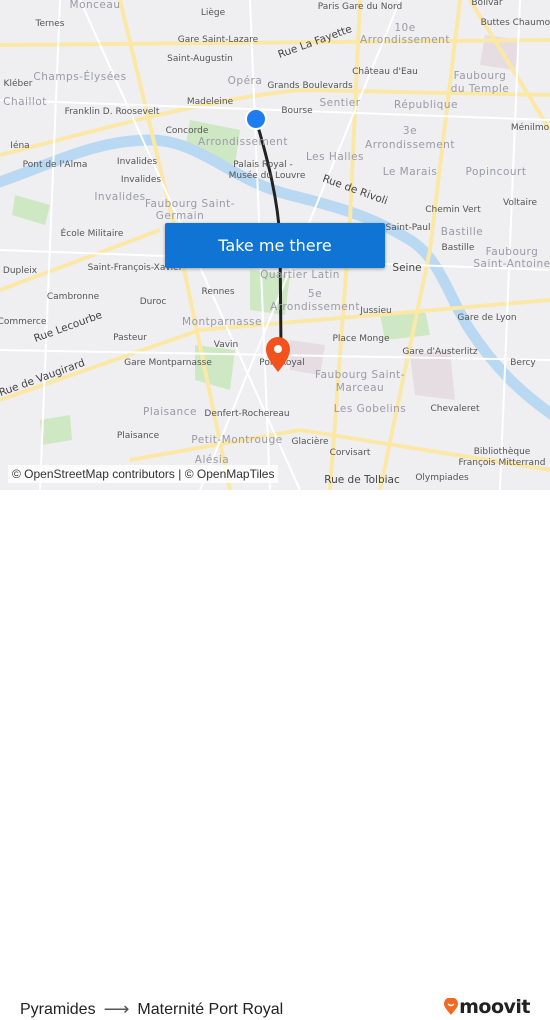  What do you see at coordinates (95, 5) in the screenshot?
I see `map-label: Monceau` at bounding box center [95, 5].